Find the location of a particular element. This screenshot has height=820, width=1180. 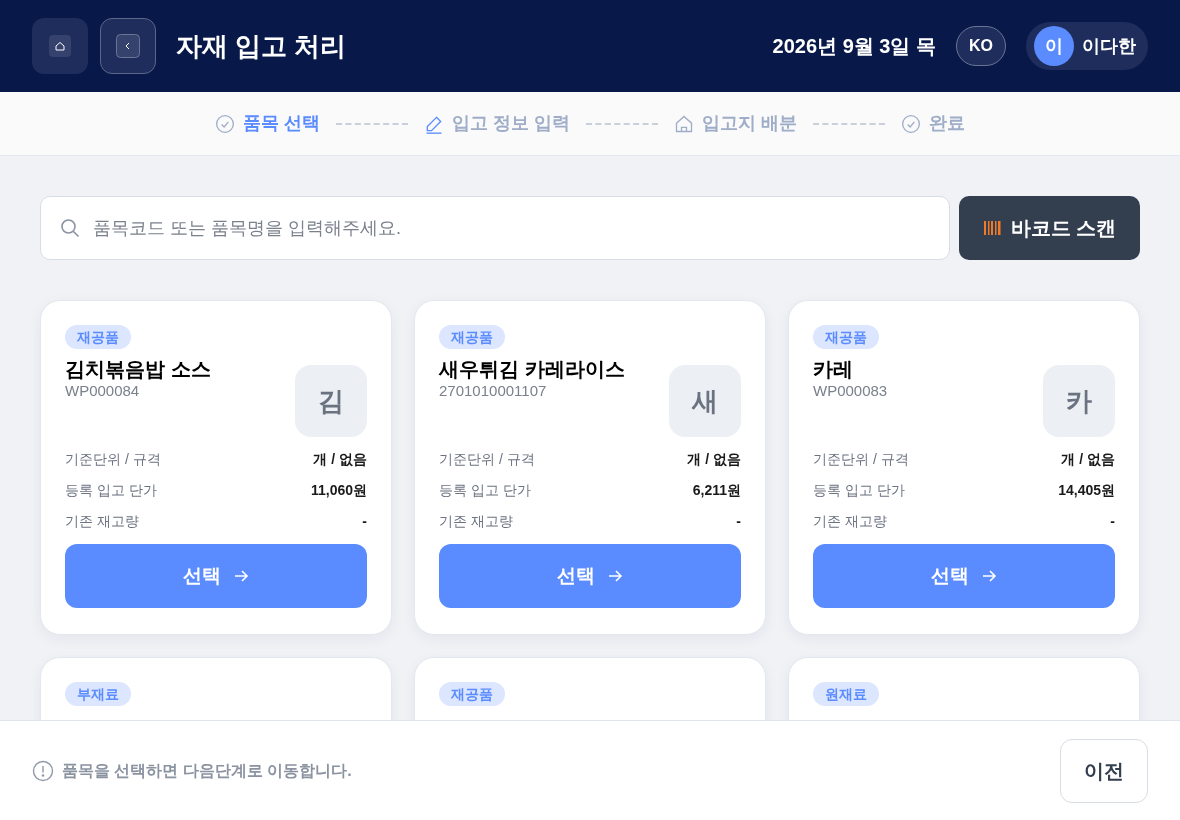

user-name: 이다한 is located at coordinates (1109, 46).